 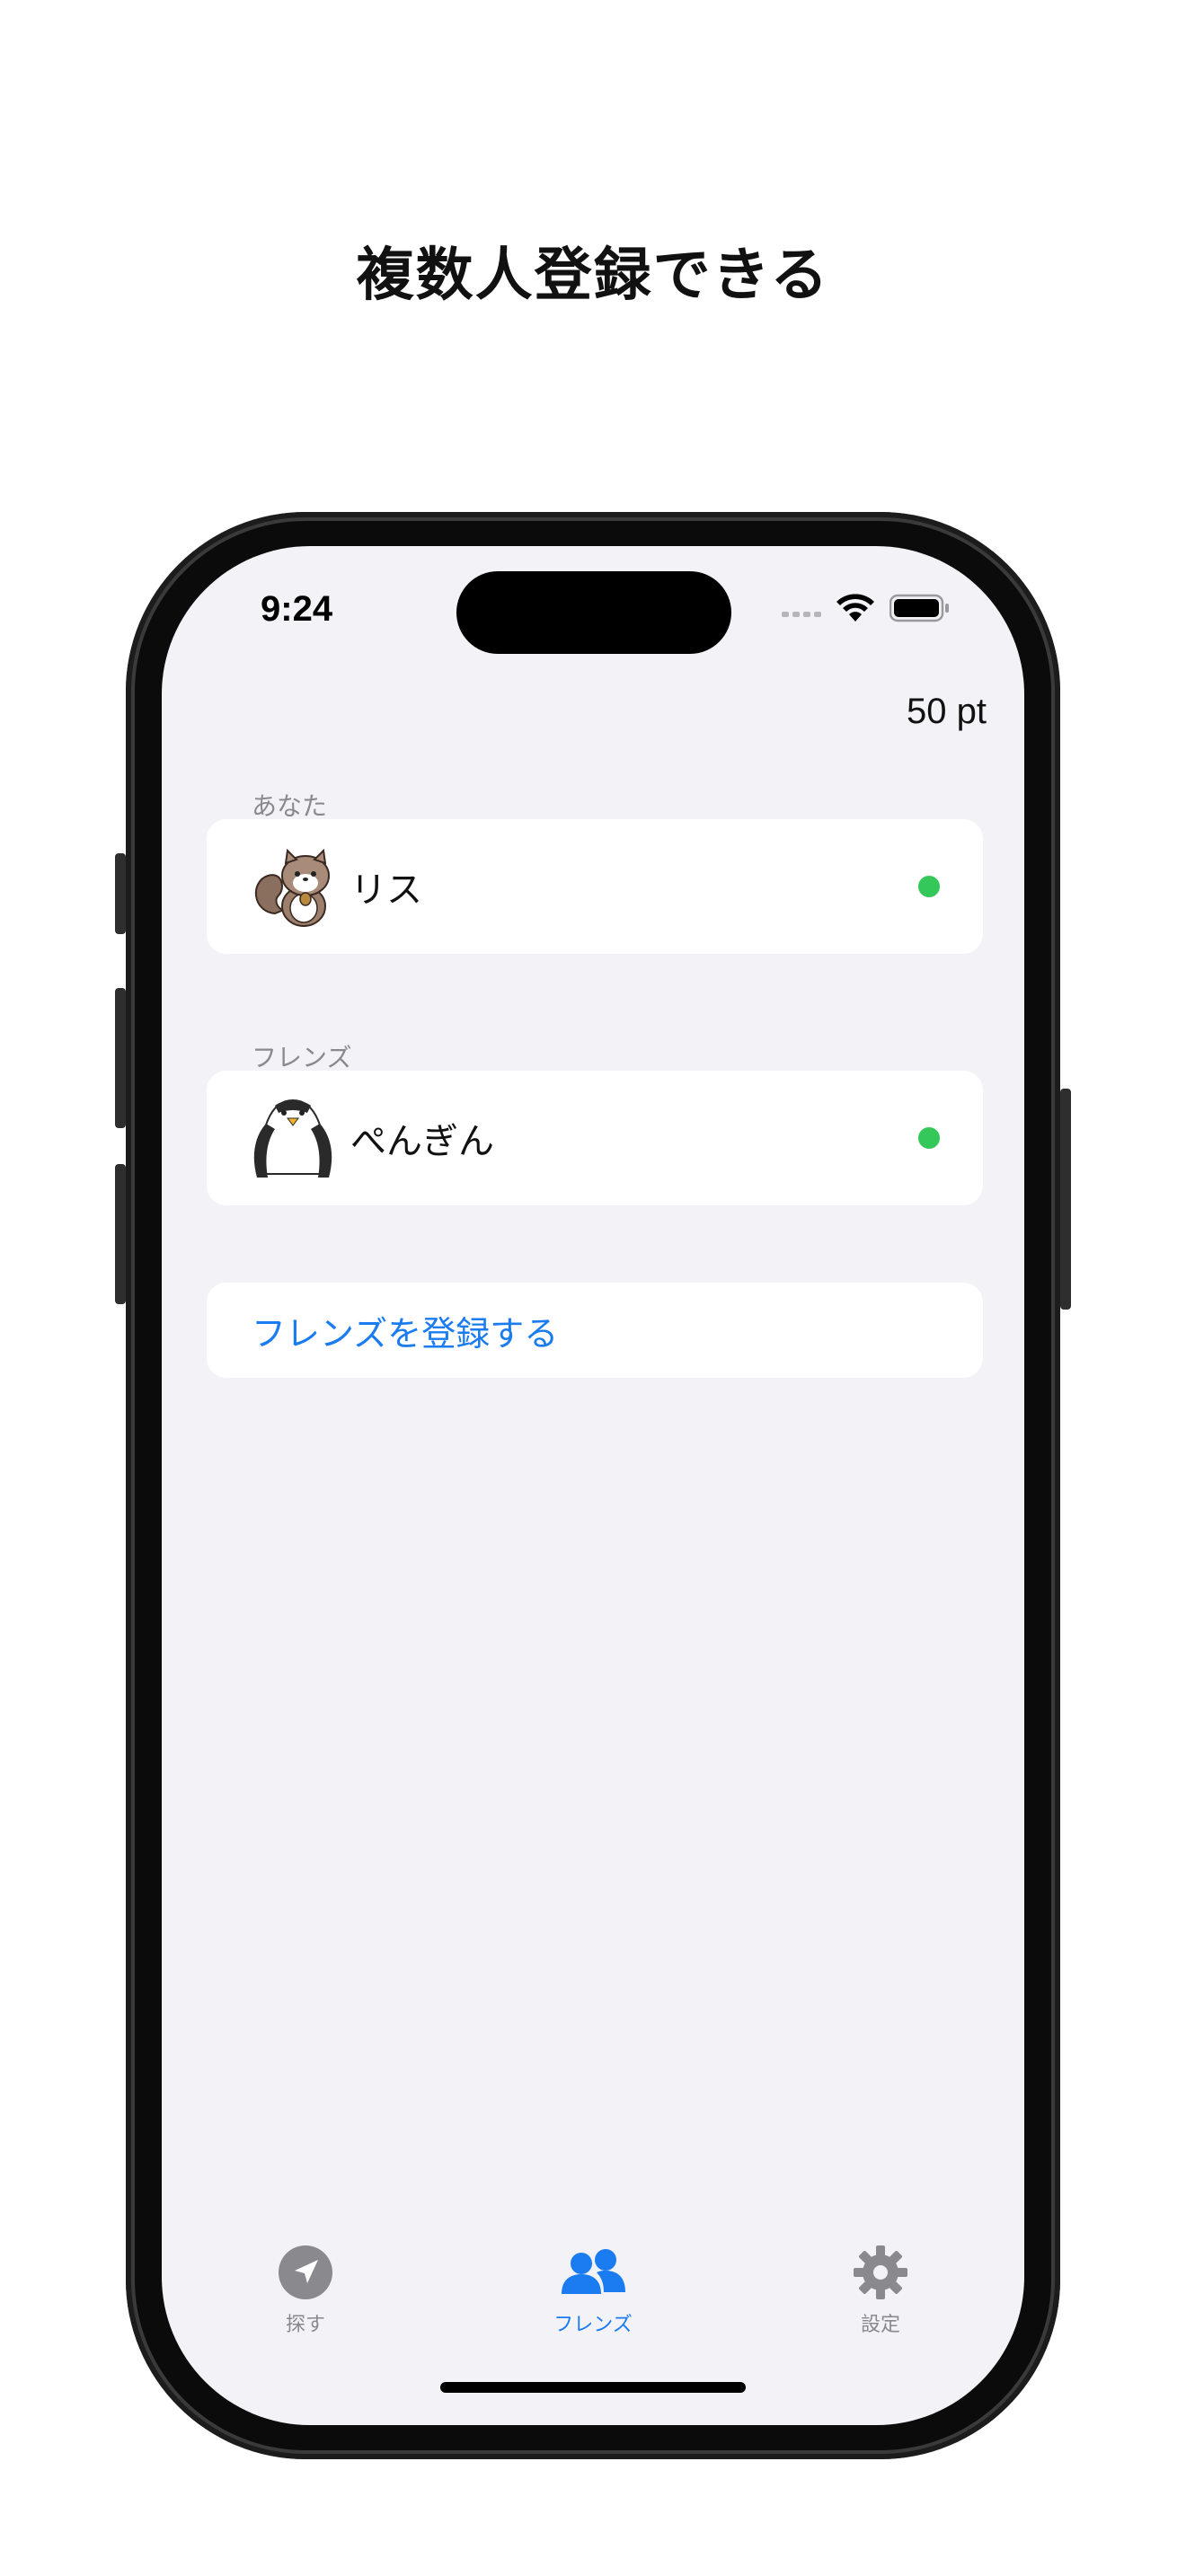 I want to click on penguin-avatar, so click(x=293, y=1138).